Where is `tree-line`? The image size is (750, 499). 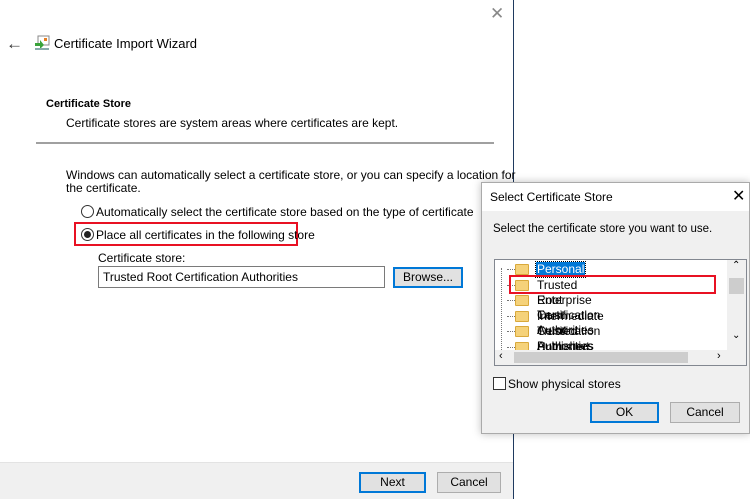
tree-line is located at coordinates (501, 309).